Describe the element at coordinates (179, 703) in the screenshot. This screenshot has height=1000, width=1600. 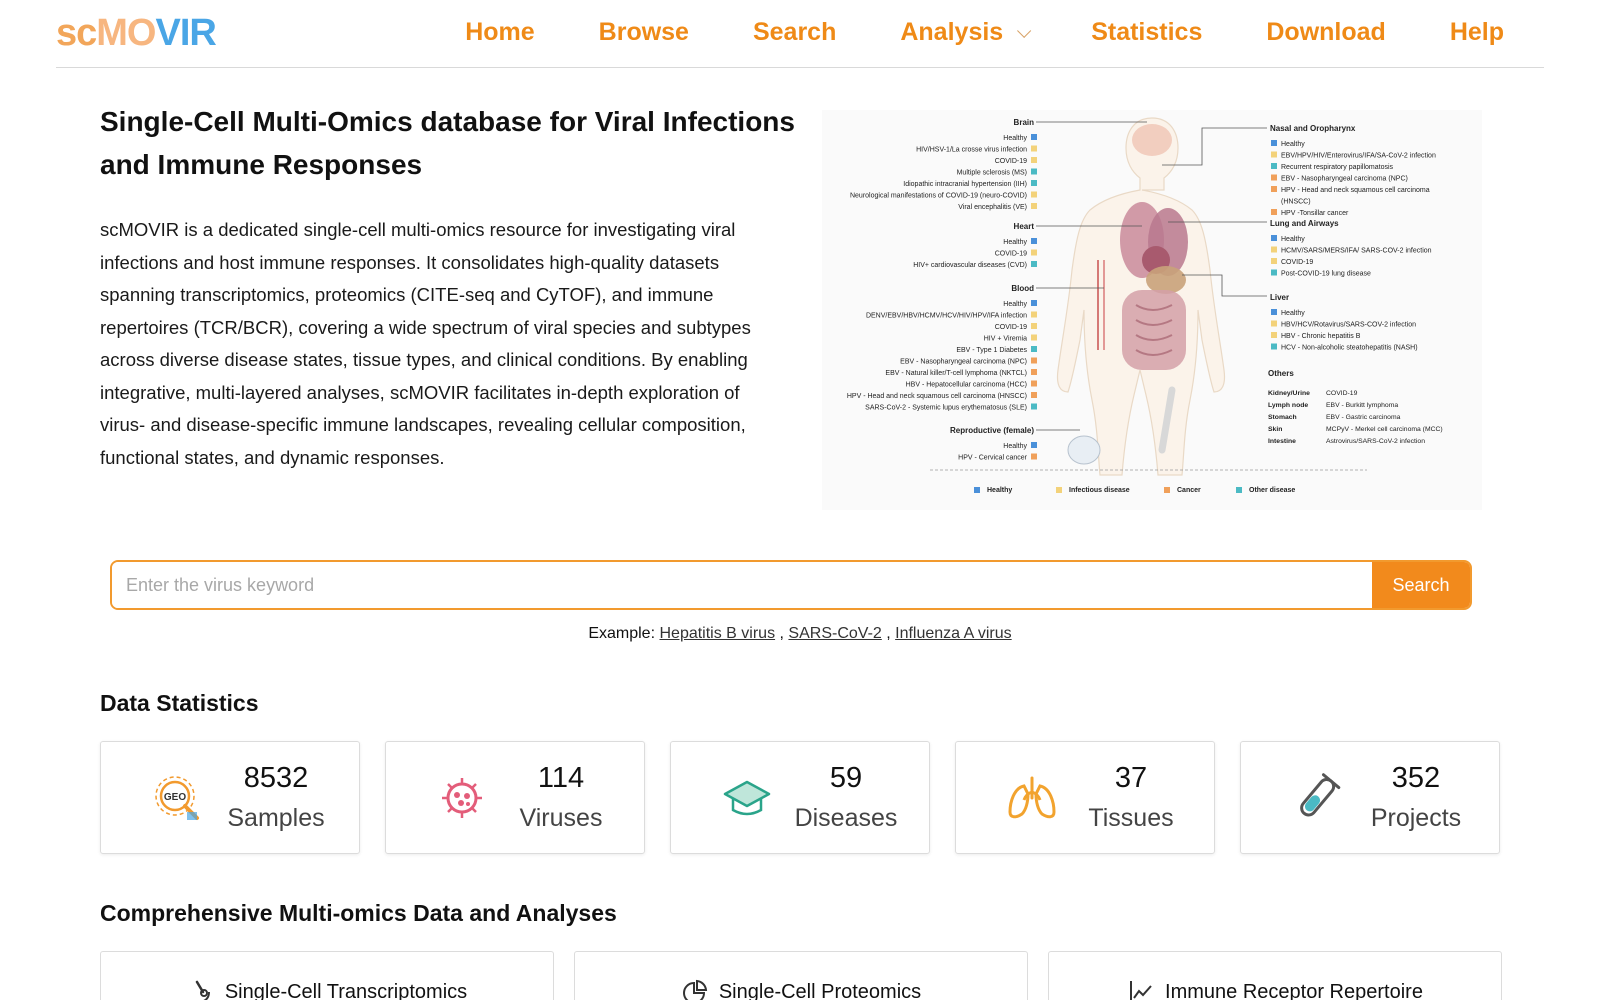
I see `data-statistics-heading: Data Statistics` at that location.